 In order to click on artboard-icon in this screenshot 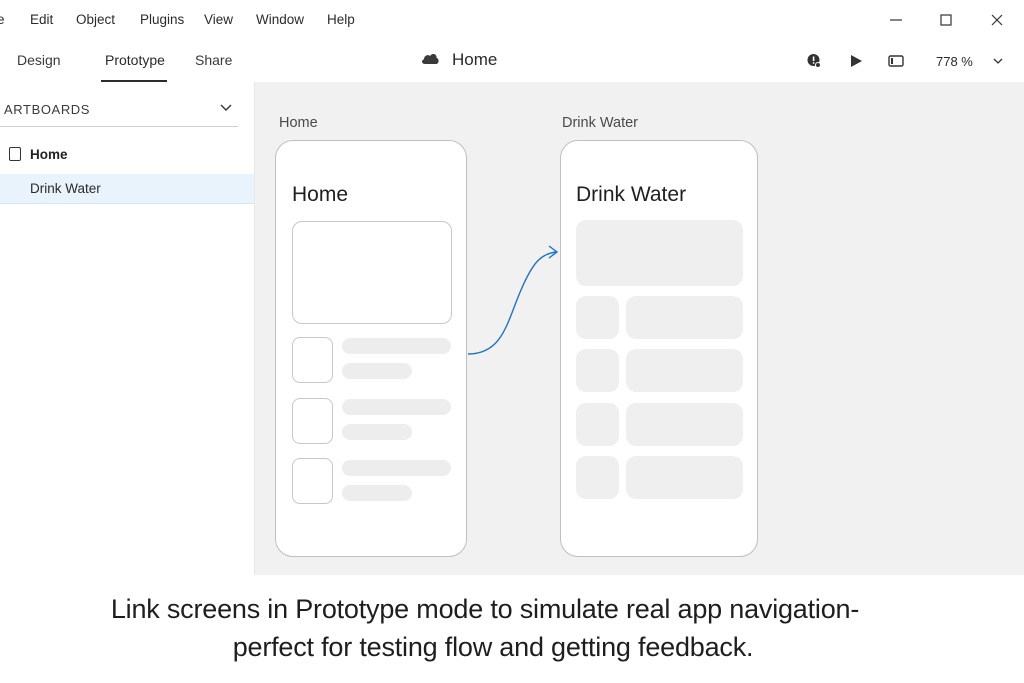, I will do `click(15, 154)`.